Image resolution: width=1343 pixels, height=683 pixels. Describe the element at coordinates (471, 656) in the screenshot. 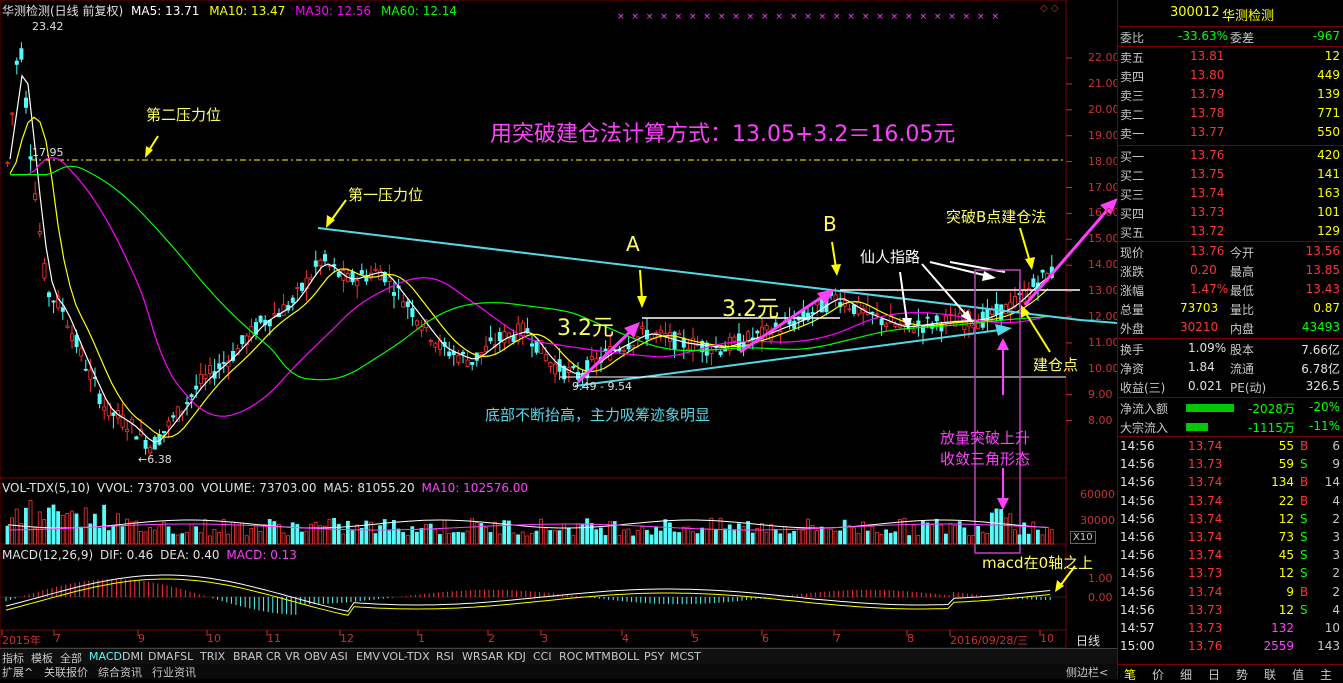

I see `indicator-tab: WR` at that location.